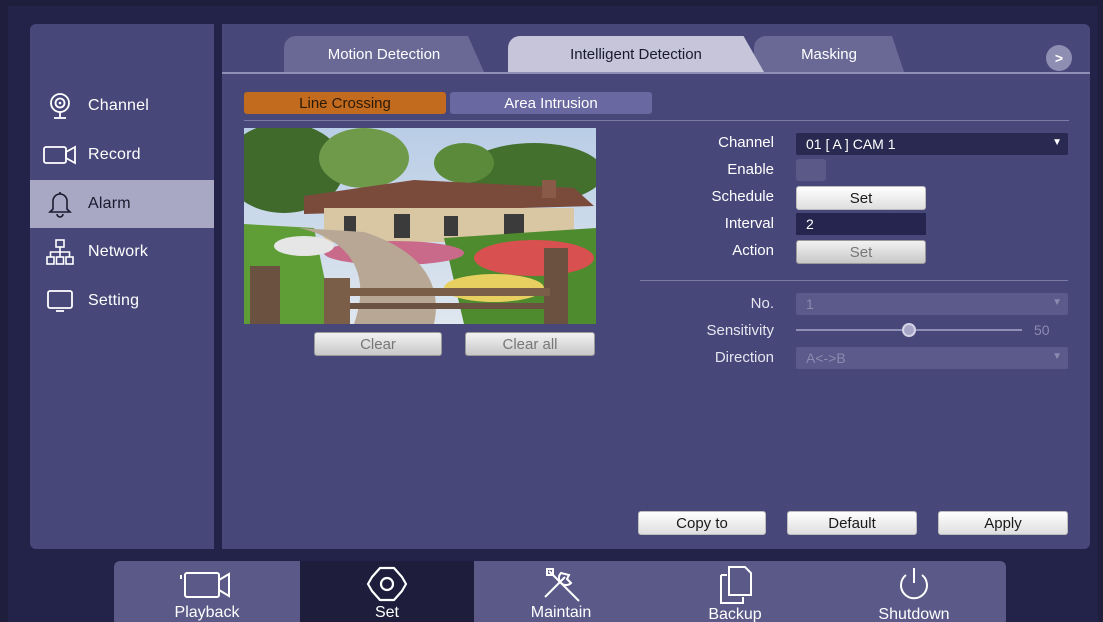 This screenshot has height=622, width=1103. What do you see at coordinates (386, 612) in the screenshot?
I see `bottombar-label: Set` at bounding box center [386, 612].